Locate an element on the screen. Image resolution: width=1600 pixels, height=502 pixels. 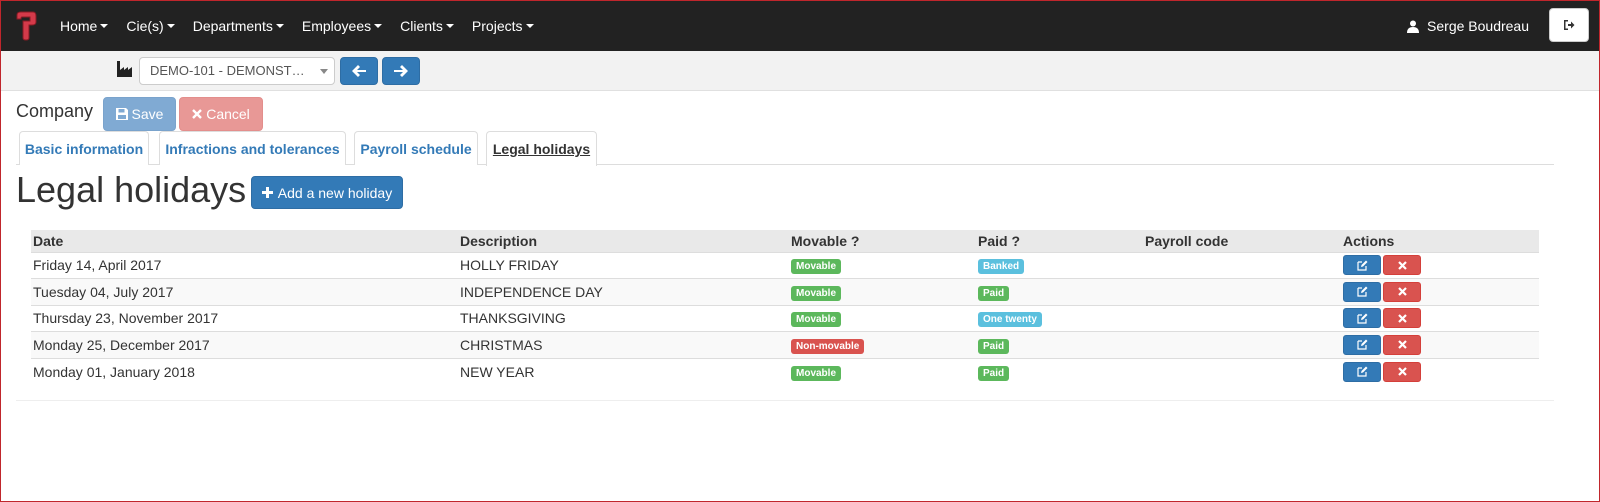
cell-date: Thursday 23, November 2017 is located at coordinates (244, 318).